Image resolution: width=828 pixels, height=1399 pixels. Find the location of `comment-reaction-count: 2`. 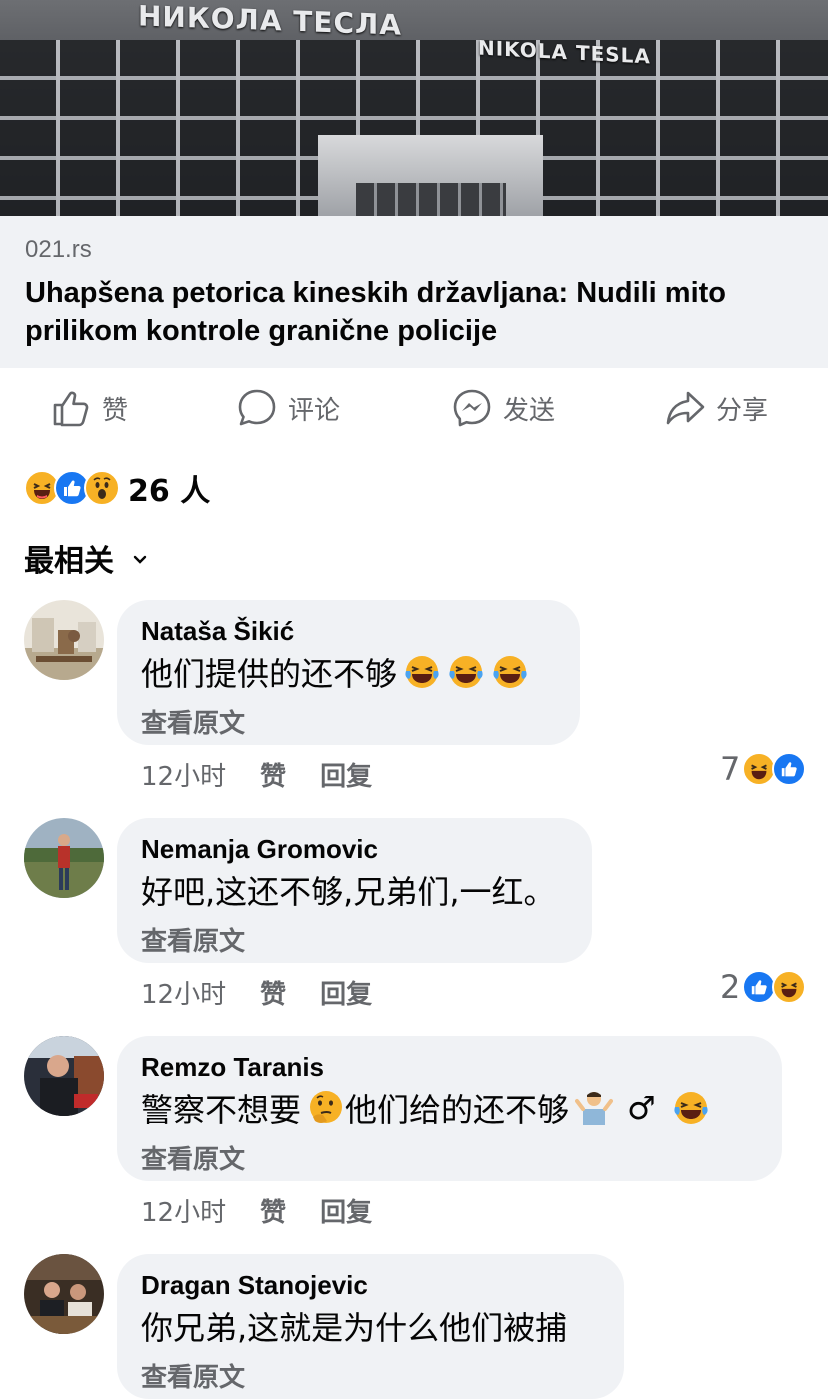

comment-reaction-count: 2 is located at coordinates (763, 987).